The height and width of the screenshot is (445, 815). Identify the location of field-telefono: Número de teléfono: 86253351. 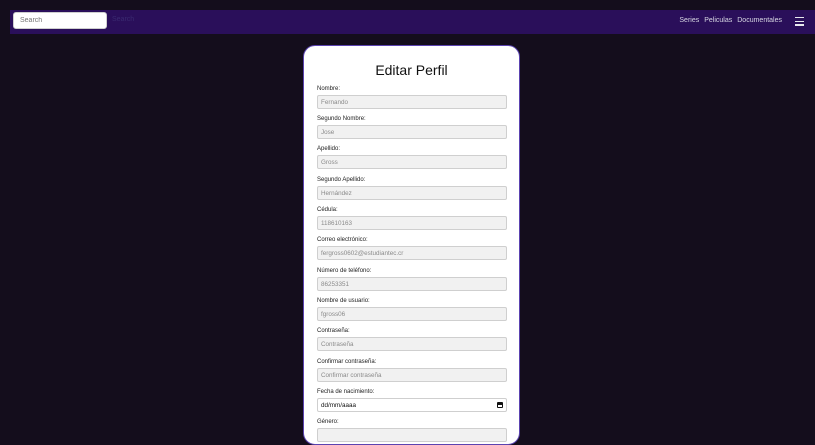
(412, 279).